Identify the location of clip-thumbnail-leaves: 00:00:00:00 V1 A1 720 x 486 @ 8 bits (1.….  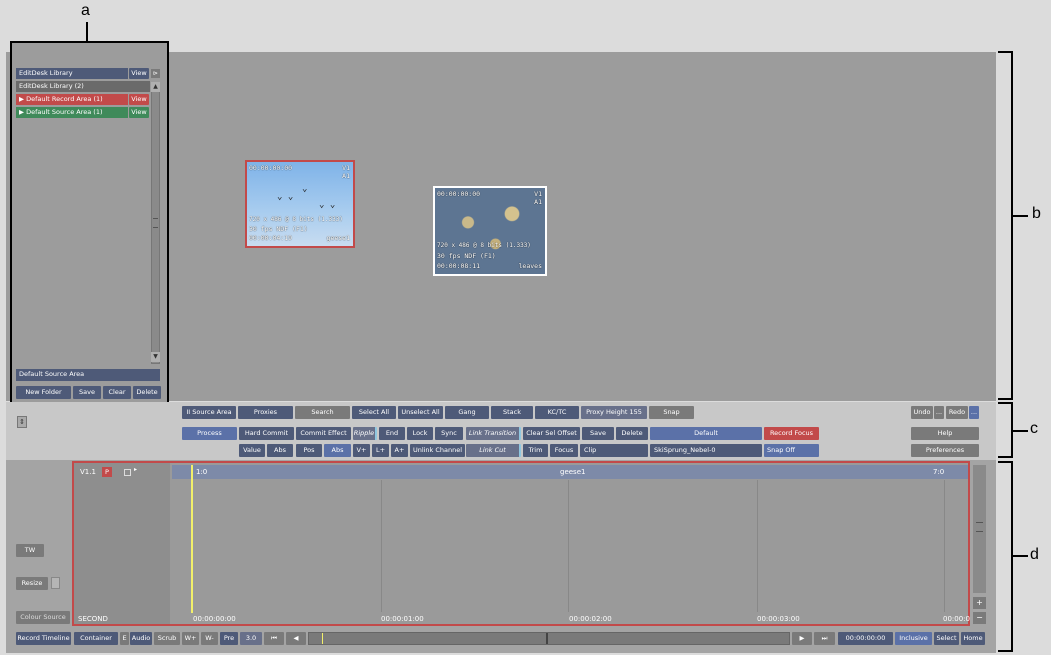
(490, 231).